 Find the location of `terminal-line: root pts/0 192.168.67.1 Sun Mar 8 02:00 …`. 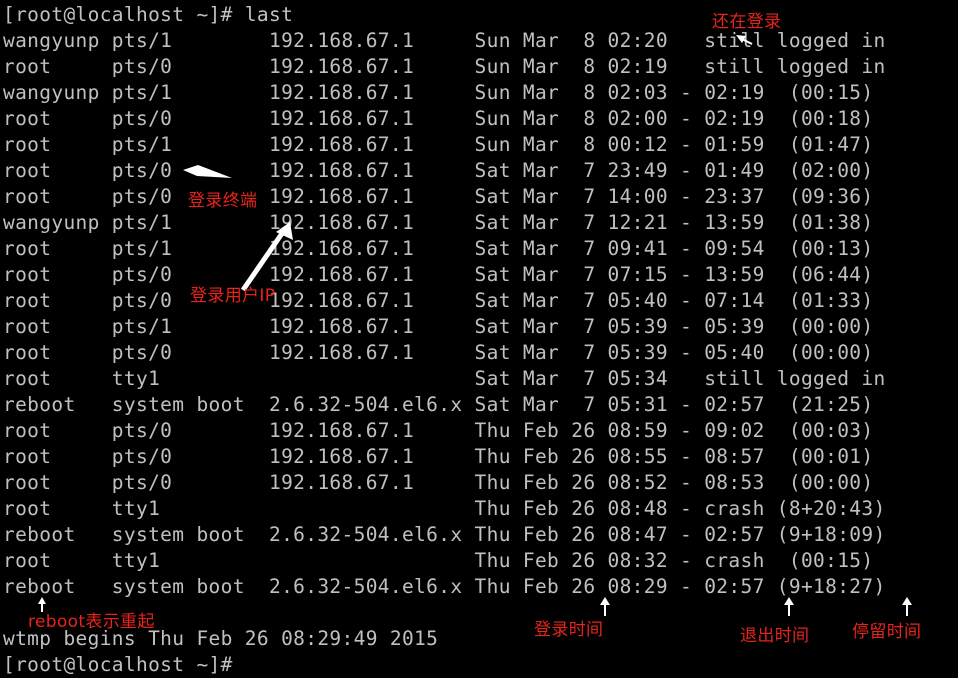

terminal-line: root pts/0 192.168.67.1 Sun Mar 8 02:00 … is located at coordinates (438, 118).